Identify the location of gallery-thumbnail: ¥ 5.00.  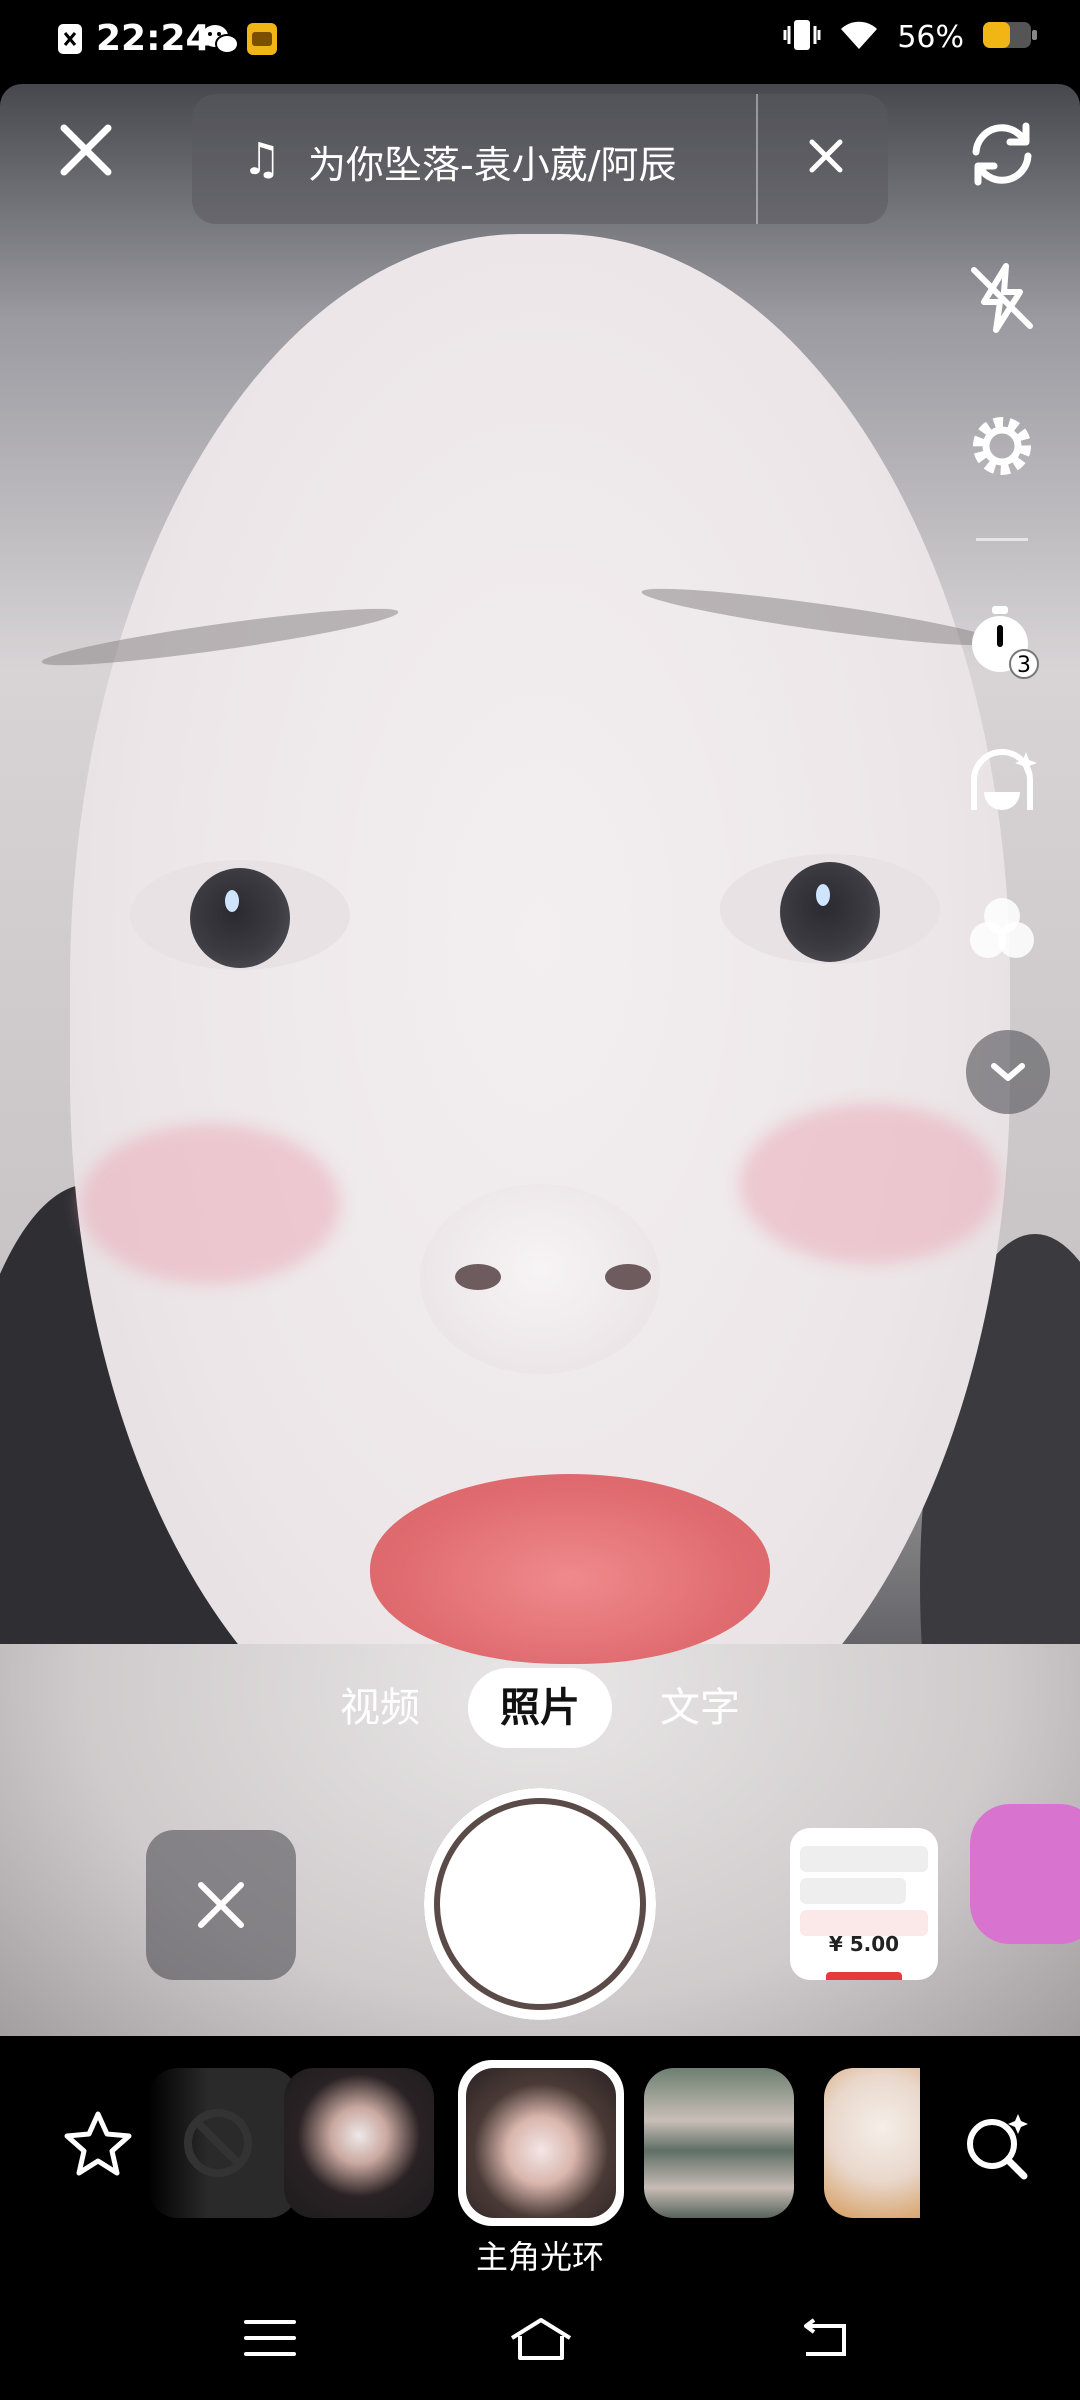
(864, 1904).